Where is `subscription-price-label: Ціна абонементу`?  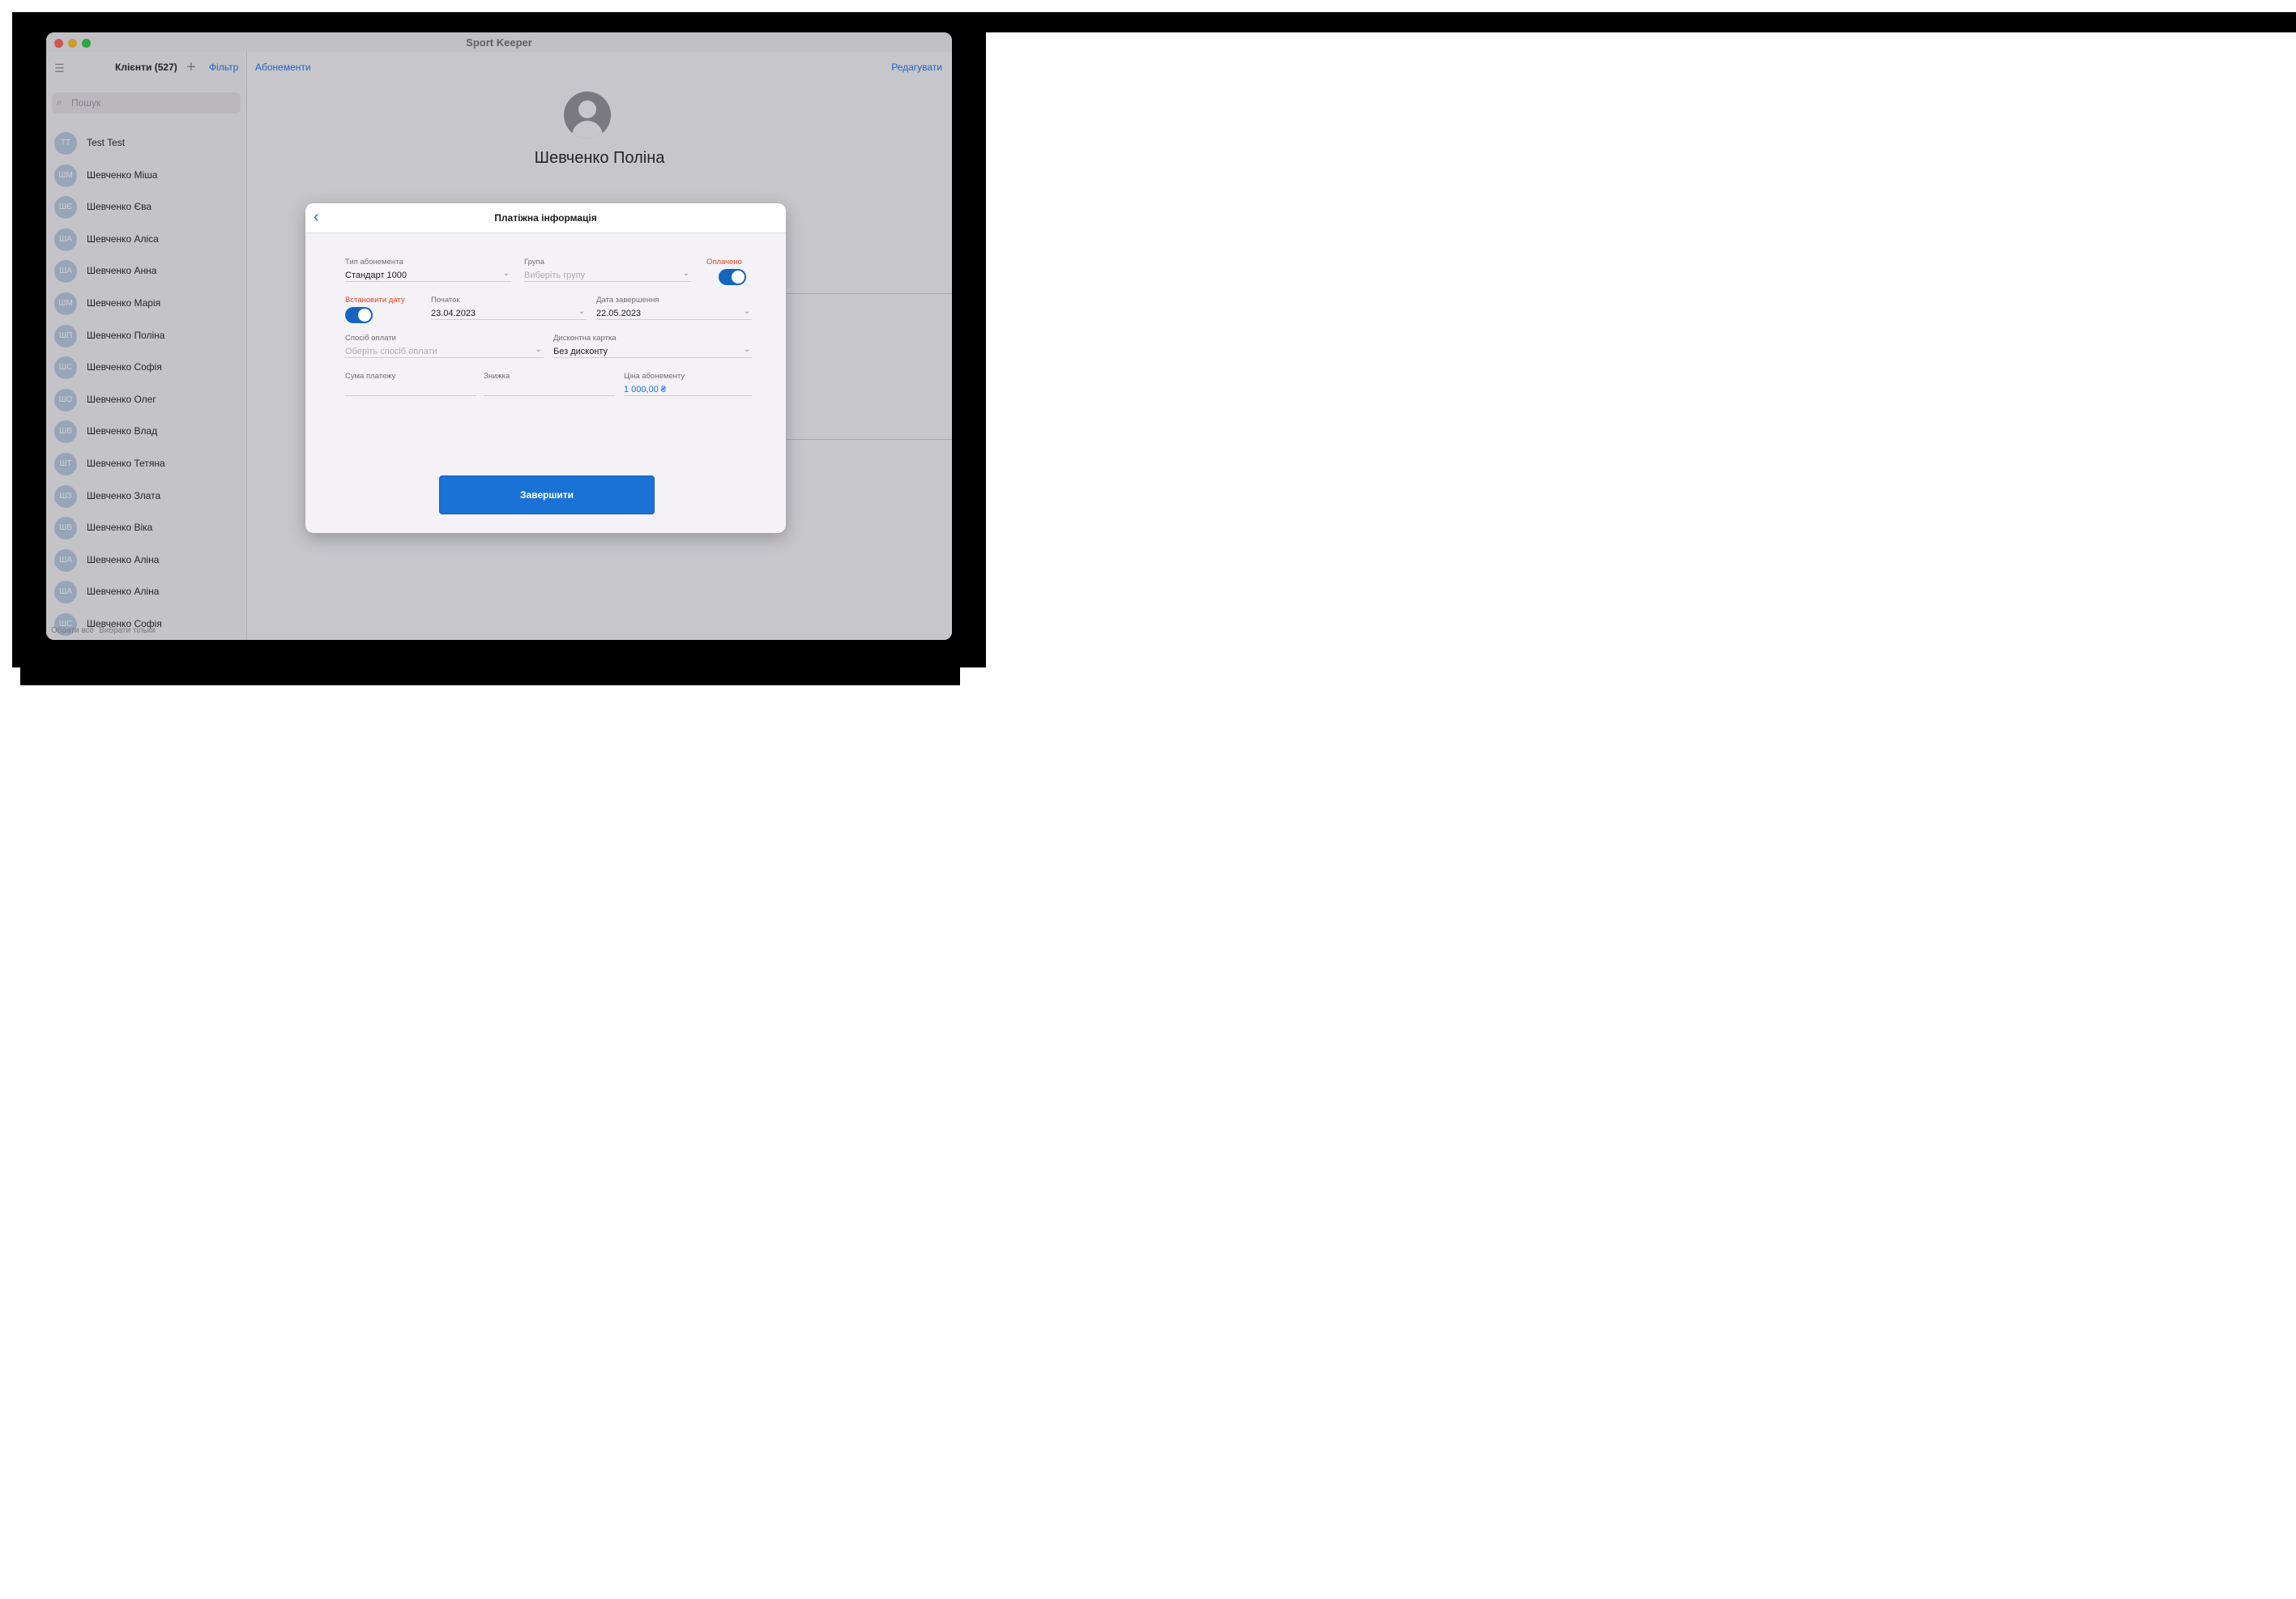 subscription-price-label: Ціна абонементу is located at coordinates (654, 376).